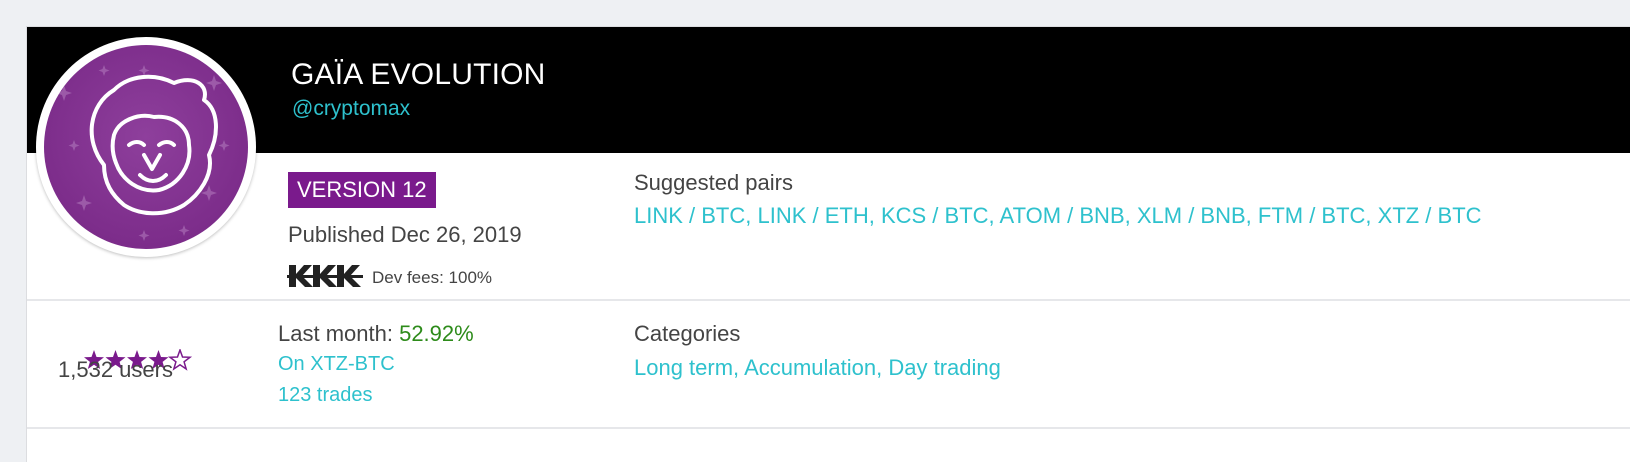 The height and width of the screenshot is (462, 1630). I want to click on last-month-performance: Last month: 52.92%, so click(376, 334).